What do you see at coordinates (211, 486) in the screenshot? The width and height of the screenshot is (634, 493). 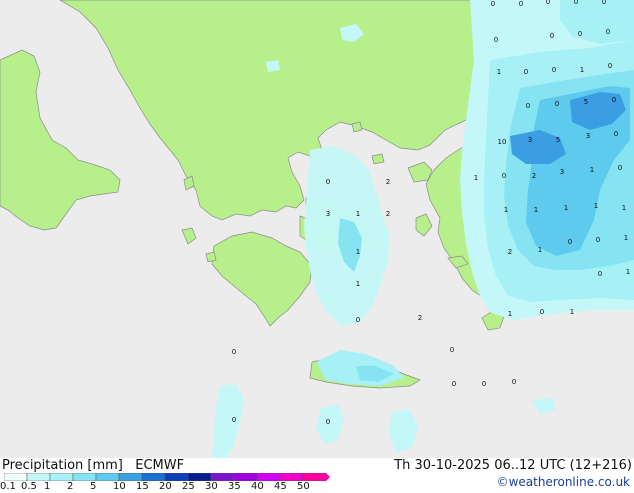 I see `scale-label: 30` at bounding box center [211, 486].